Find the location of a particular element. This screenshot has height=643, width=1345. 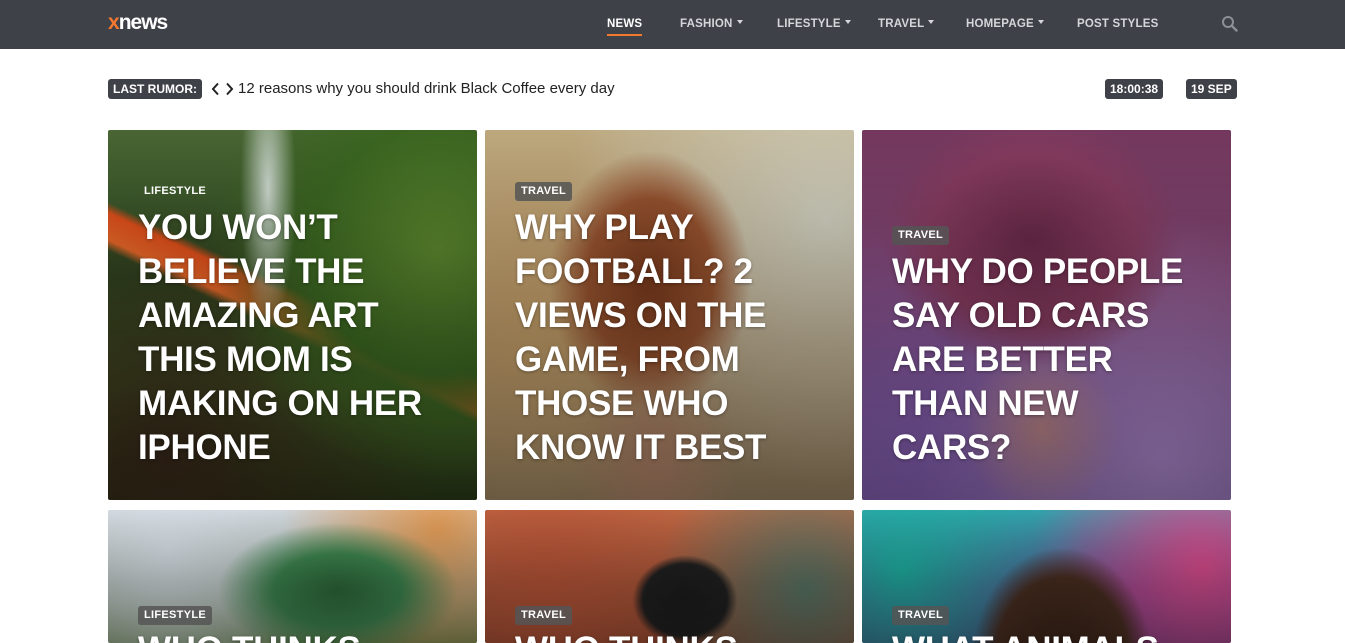

logo-text: news is located at coordinates (143, 22).